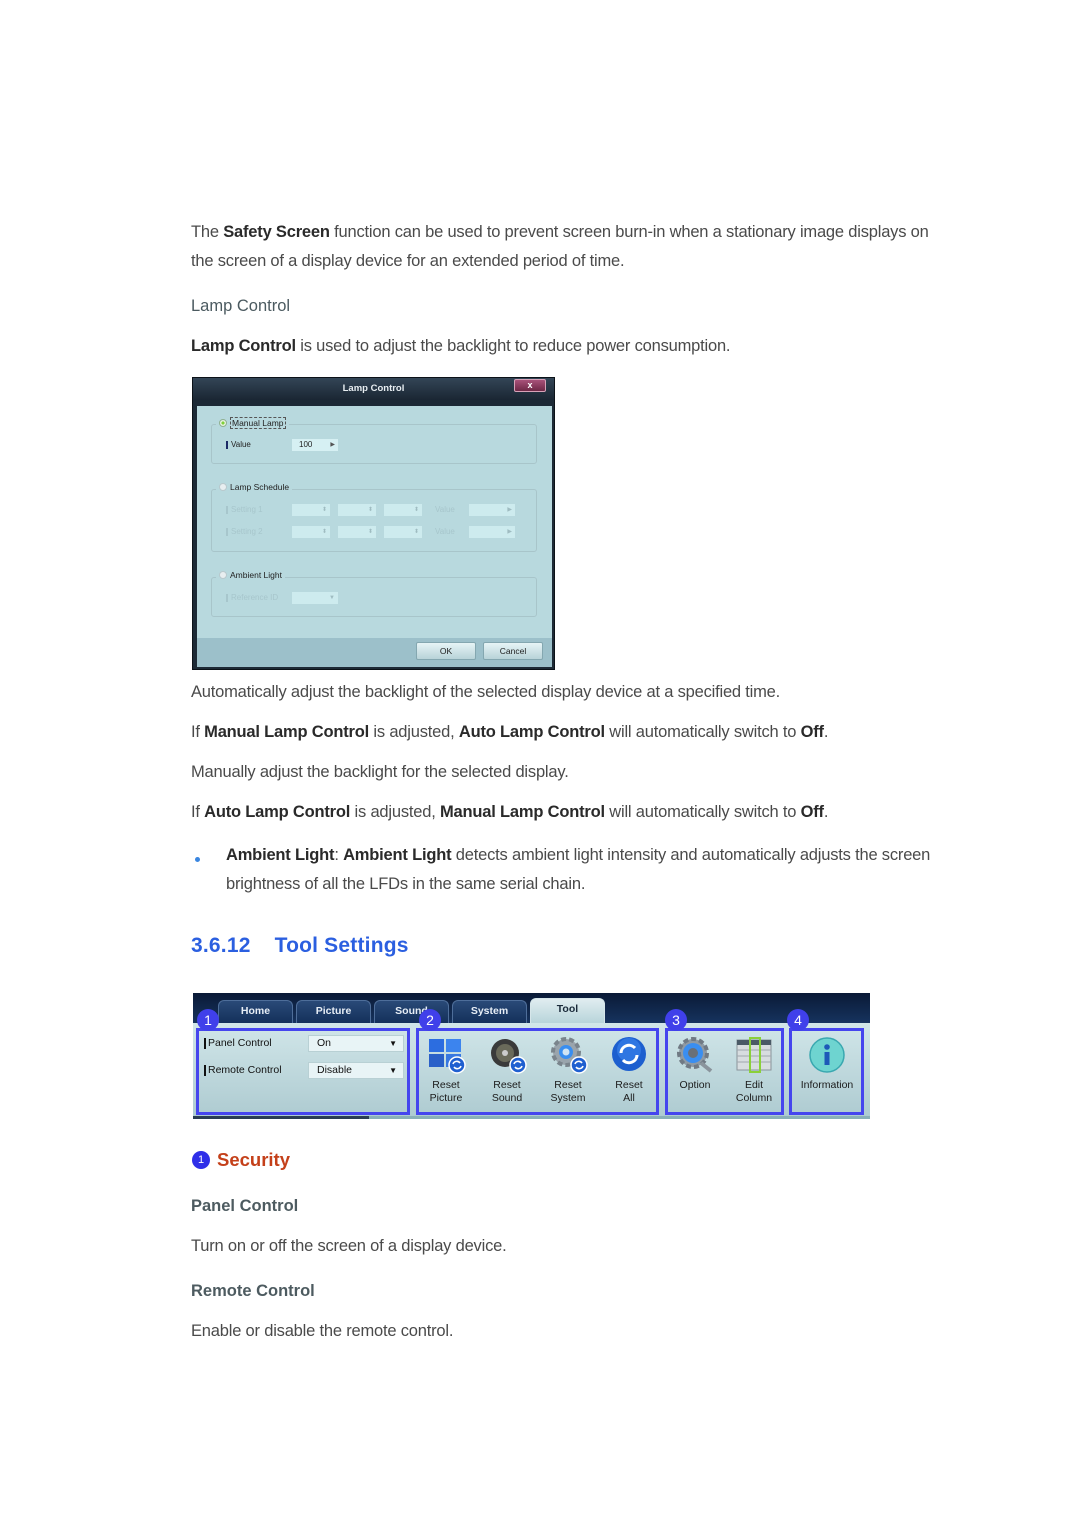  Describe the element at coordinates (430, 1020) in the screenshot. I see `callout-2: 2` at that location.